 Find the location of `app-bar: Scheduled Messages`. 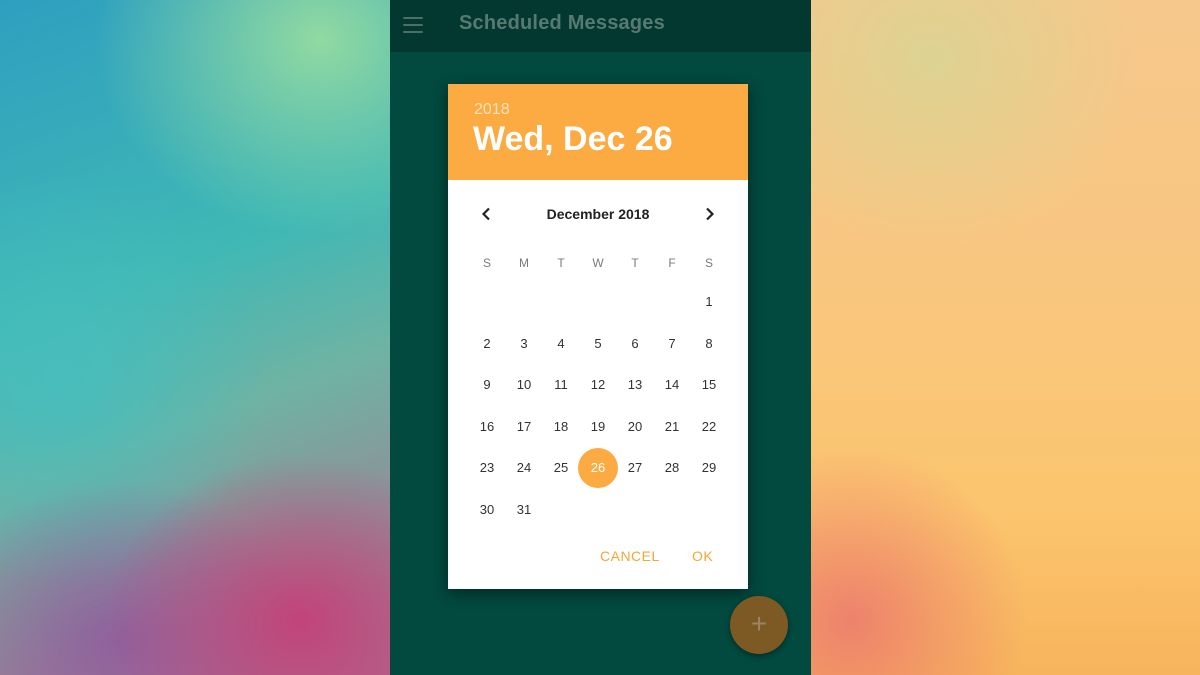

app-bar: Scheduled Messages is located at coordinates (600, 26).